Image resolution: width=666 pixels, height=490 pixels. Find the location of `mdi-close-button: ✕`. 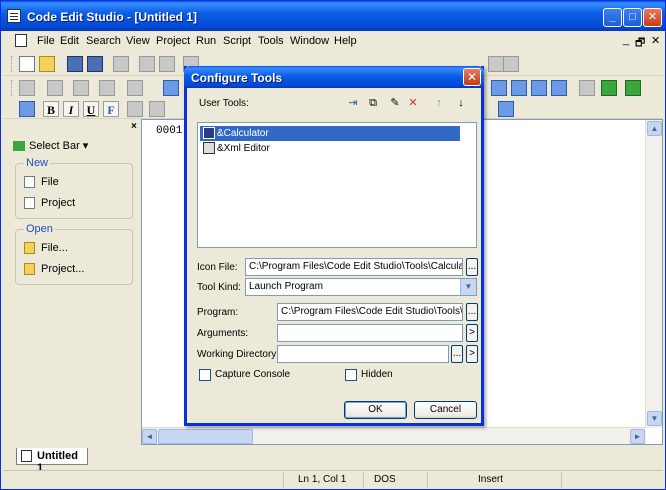

mdi-close-button: ✕ is located at coordinates (655, 40).